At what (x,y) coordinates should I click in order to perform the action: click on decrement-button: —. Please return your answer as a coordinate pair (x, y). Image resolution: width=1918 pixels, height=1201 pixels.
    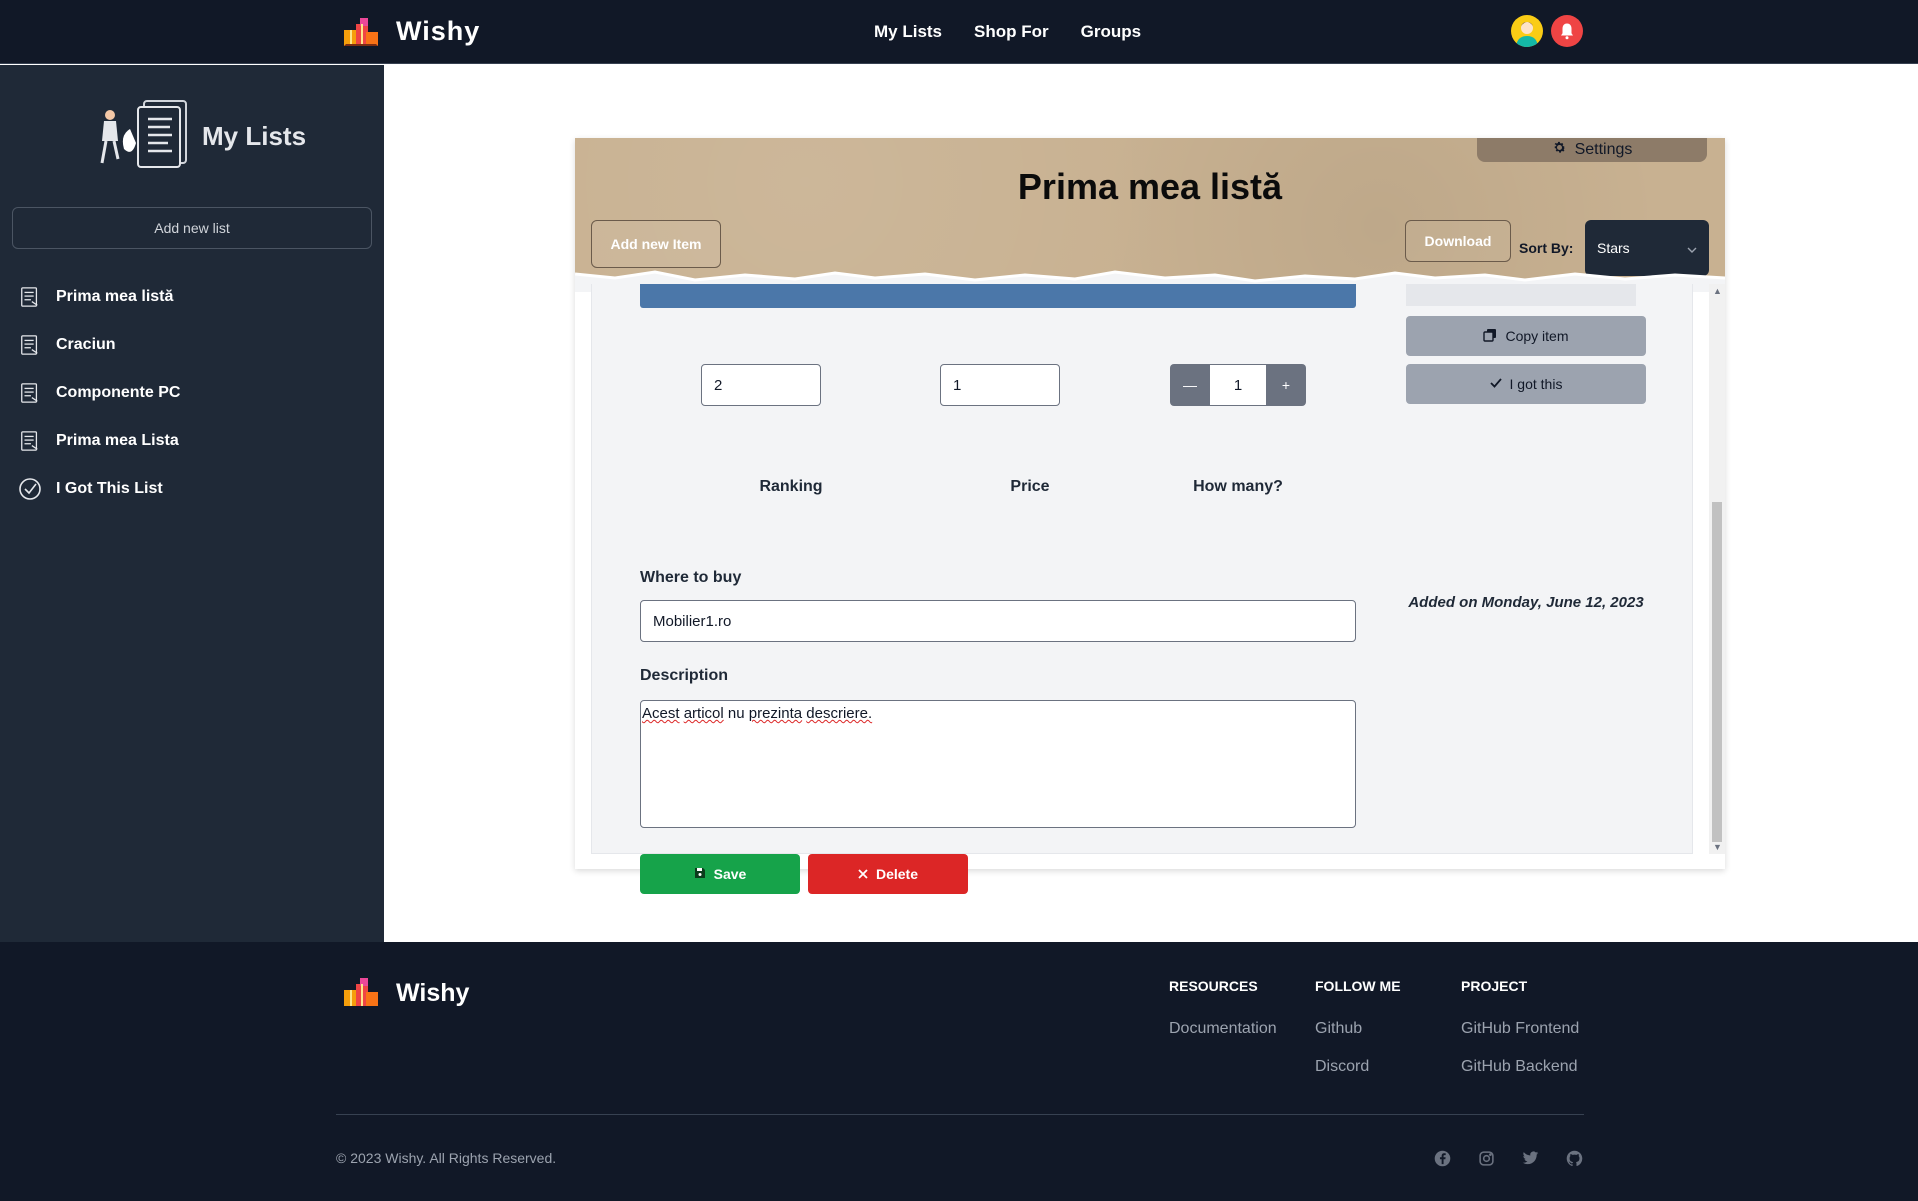
    Looking at the image, I should click on (1190, 385).